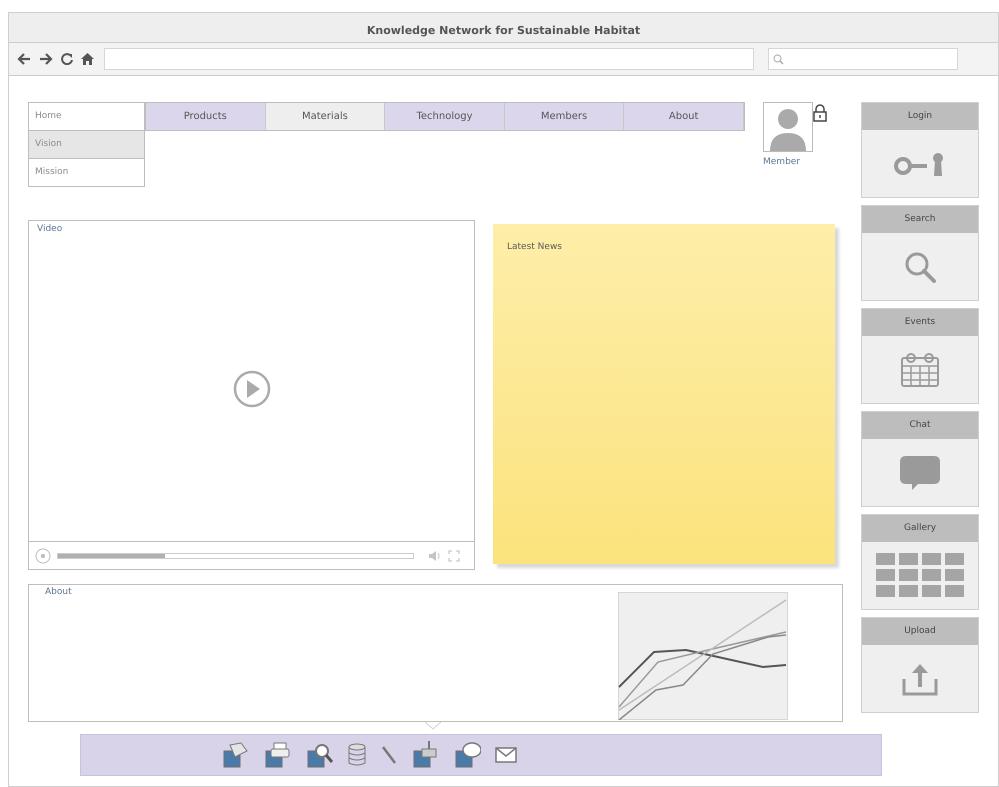  I want to click on person-icon, so click(788, 129).